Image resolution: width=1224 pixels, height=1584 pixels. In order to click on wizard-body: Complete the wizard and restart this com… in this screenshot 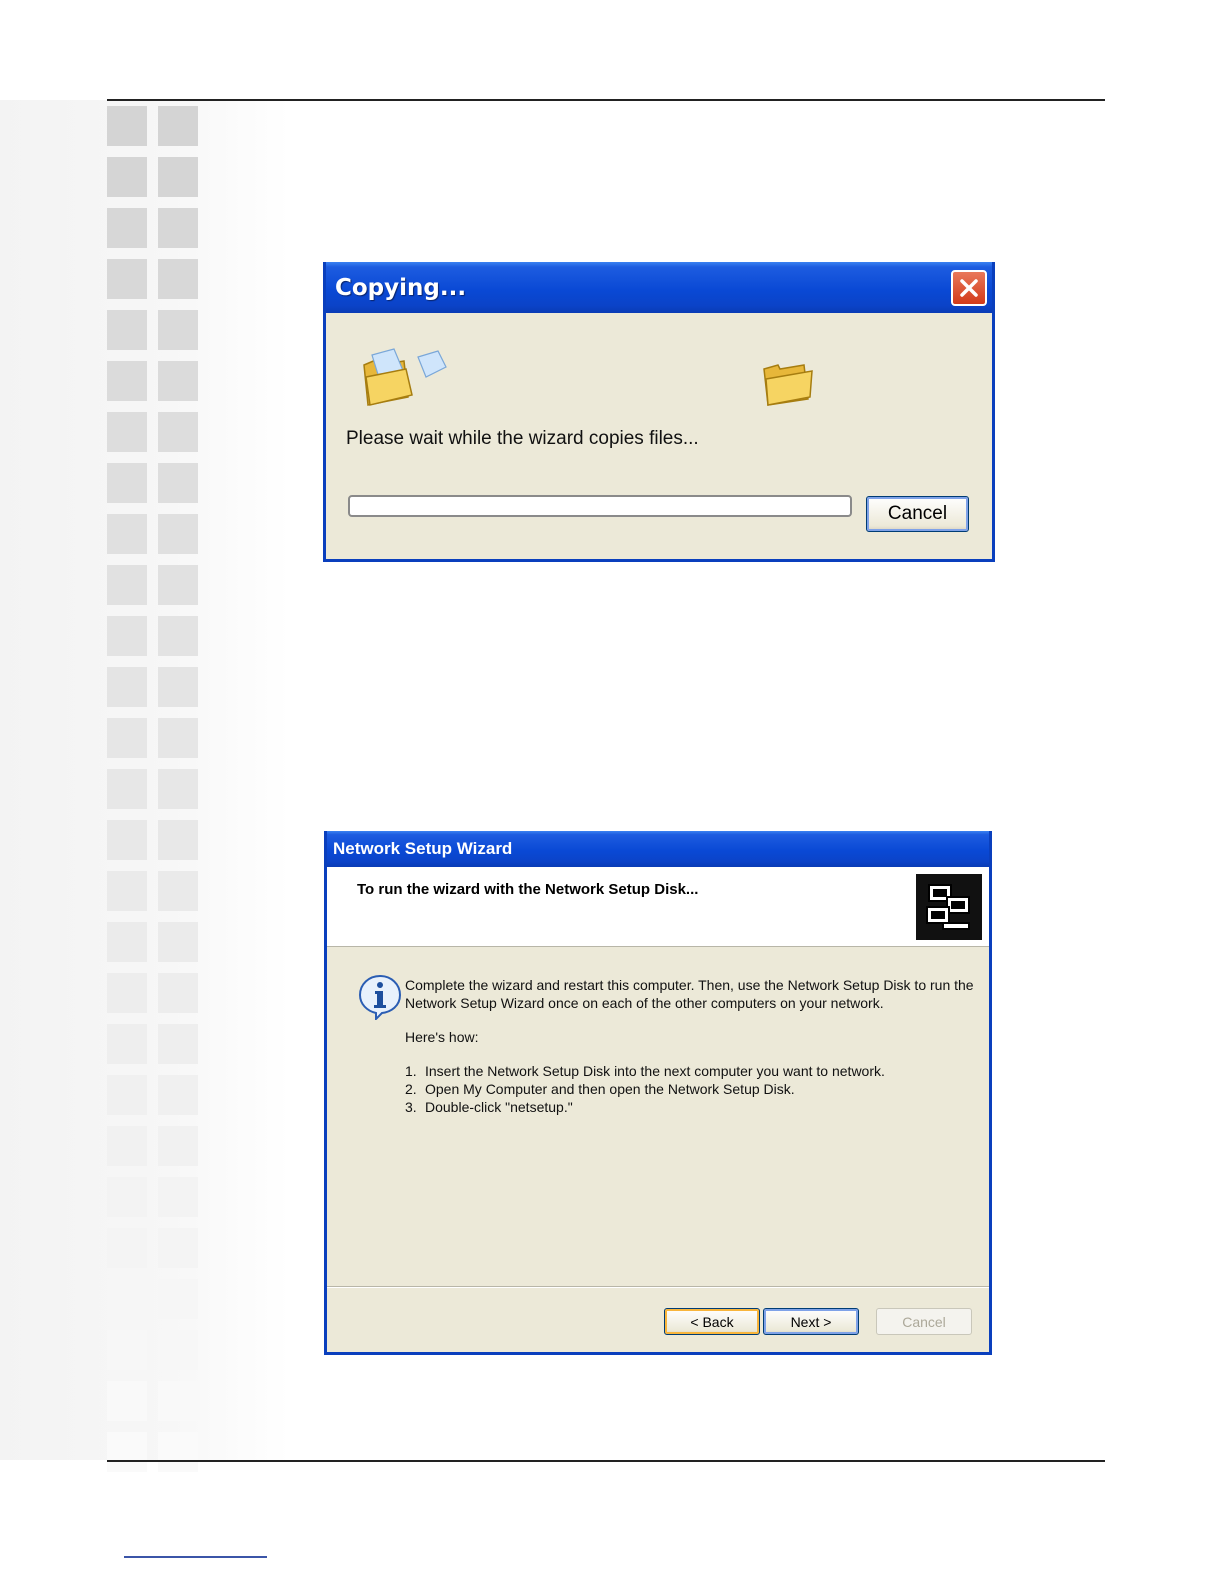, I will do `click(658, 1117)`.